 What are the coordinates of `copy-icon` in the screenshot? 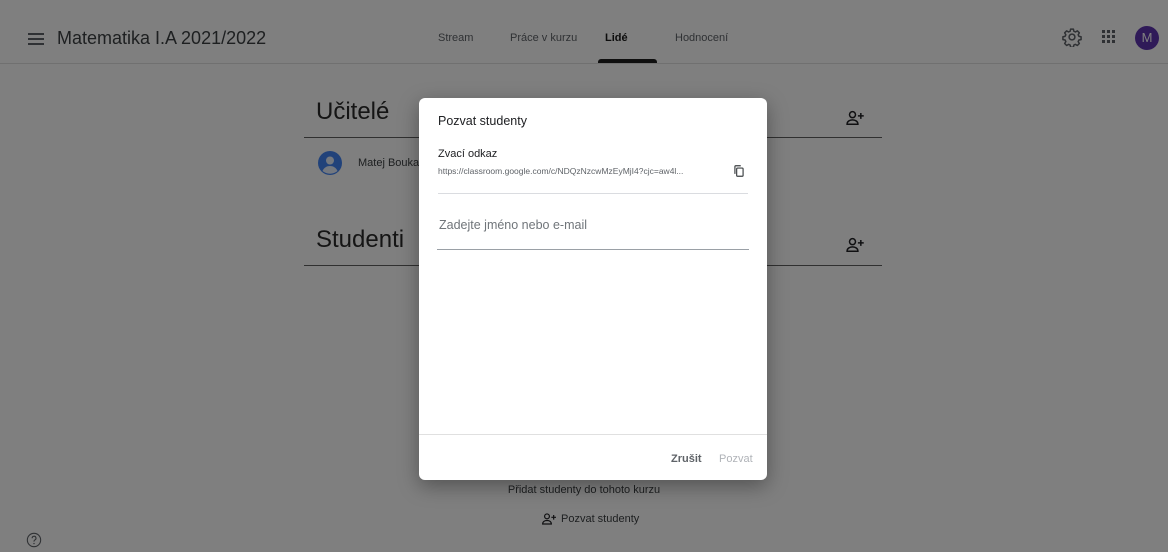 It's located at (739, 171).